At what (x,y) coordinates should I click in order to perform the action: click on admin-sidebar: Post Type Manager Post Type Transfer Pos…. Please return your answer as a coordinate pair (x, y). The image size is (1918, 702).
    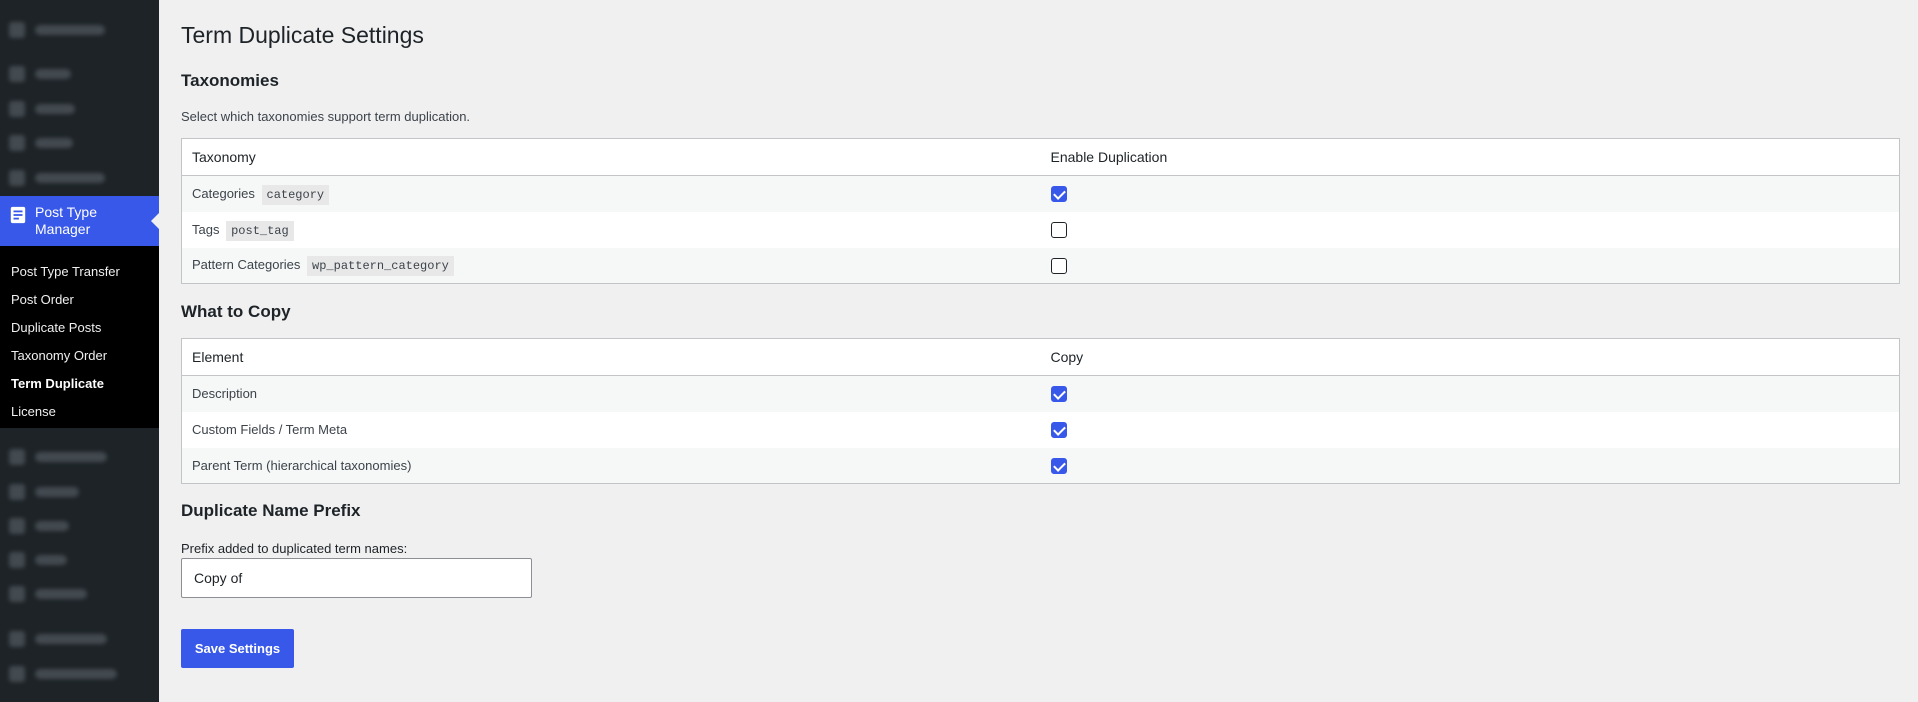
    Looking at the image, I should click on (79, 351).